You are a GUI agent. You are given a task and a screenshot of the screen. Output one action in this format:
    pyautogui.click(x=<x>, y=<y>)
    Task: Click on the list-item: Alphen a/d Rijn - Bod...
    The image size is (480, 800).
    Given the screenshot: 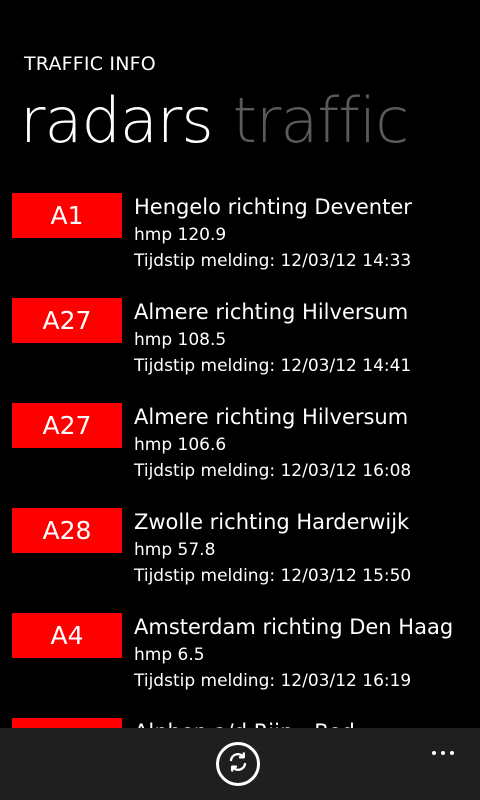 What is the action you would take?
    pyautogui.click(x=240, y=722)
    